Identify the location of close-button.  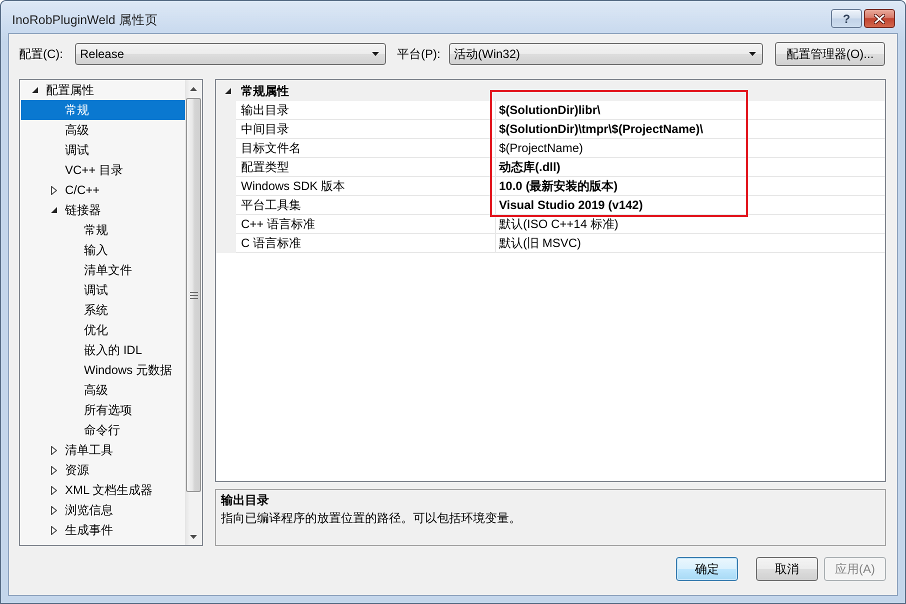
(879, 18).